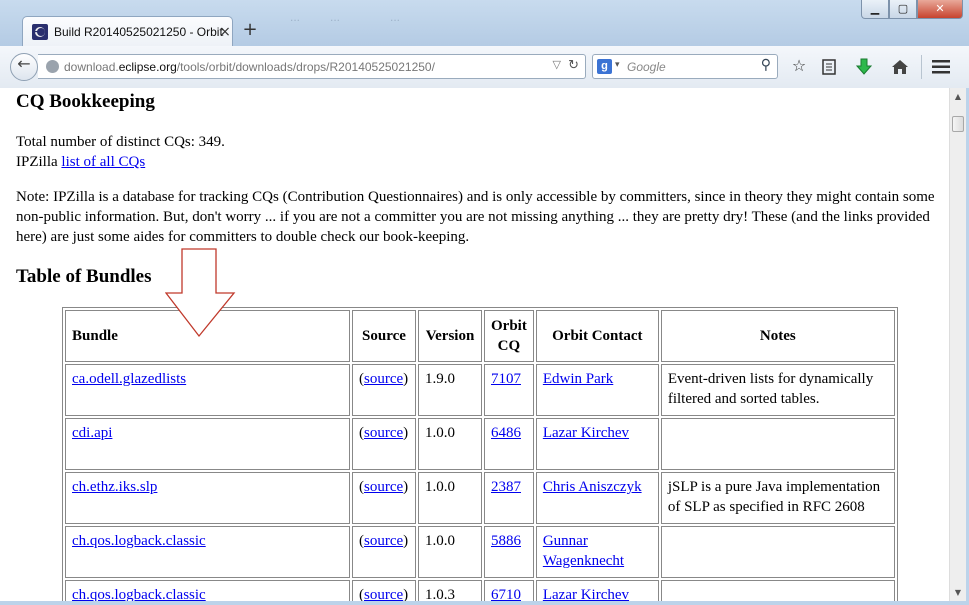 The width and height of the screenshot is (969, 605). I want to click on hamburger-menu-icon, so click(941, 67).